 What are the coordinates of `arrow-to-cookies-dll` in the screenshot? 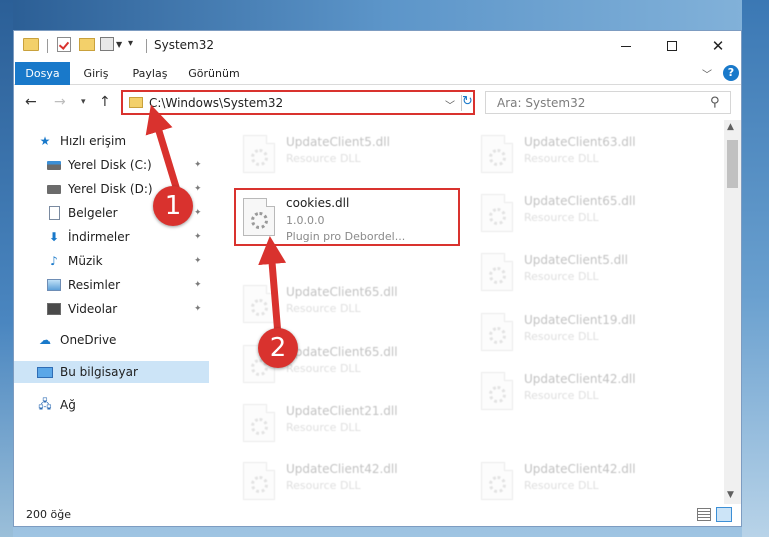 It's located at (272, 286).